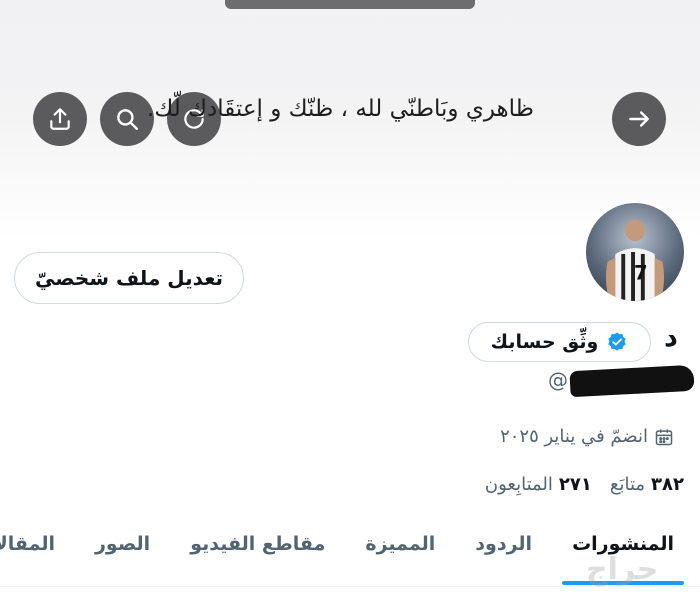 The width and height of the screenshot is (700, 597). Describe the element at coordinates (129, 278) in the screenshot. I see `edit-profile-button: تعديل ملف شخصيّ` at that location.